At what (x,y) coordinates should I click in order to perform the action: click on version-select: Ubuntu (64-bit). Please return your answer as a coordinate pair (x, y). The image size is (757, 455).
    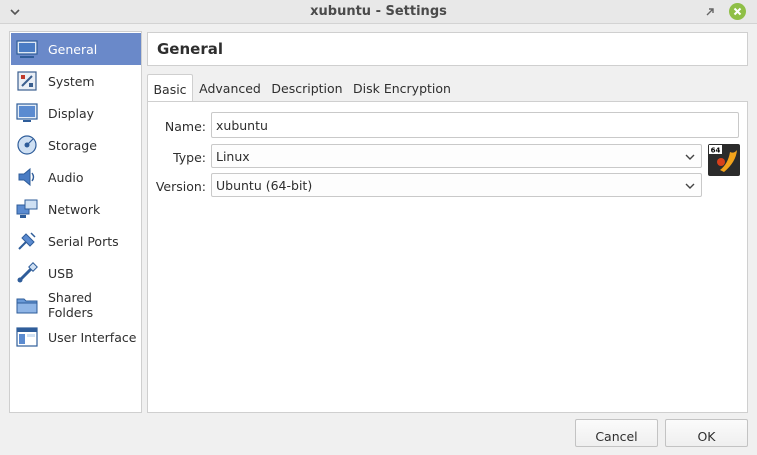
    Looking at the image, I should click on (456, 185).